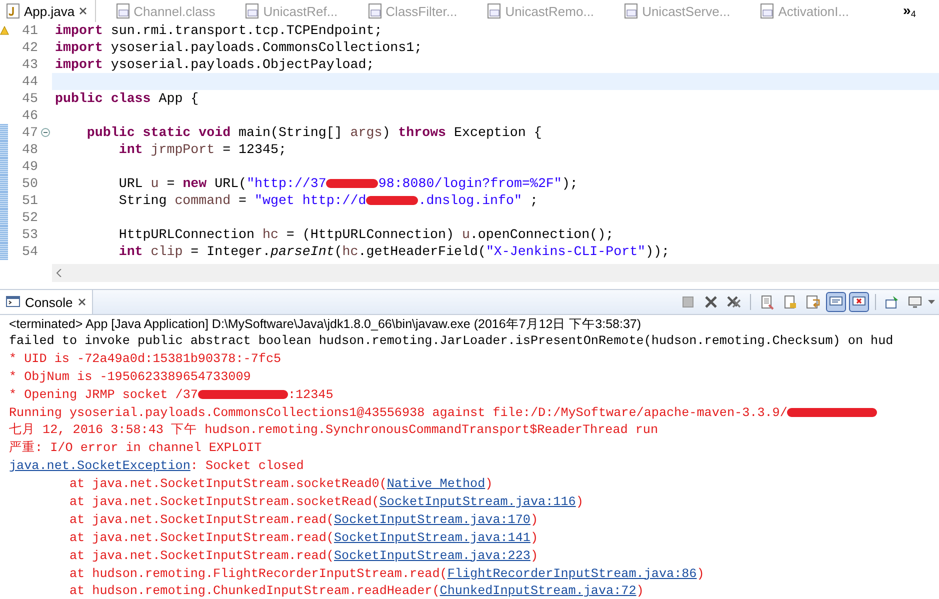 This screenshot has height=599, width=939. What do you see at coordinates (29, 115) in the screenshot?
I see `line-number: 46` at bounding box center [29, 115].